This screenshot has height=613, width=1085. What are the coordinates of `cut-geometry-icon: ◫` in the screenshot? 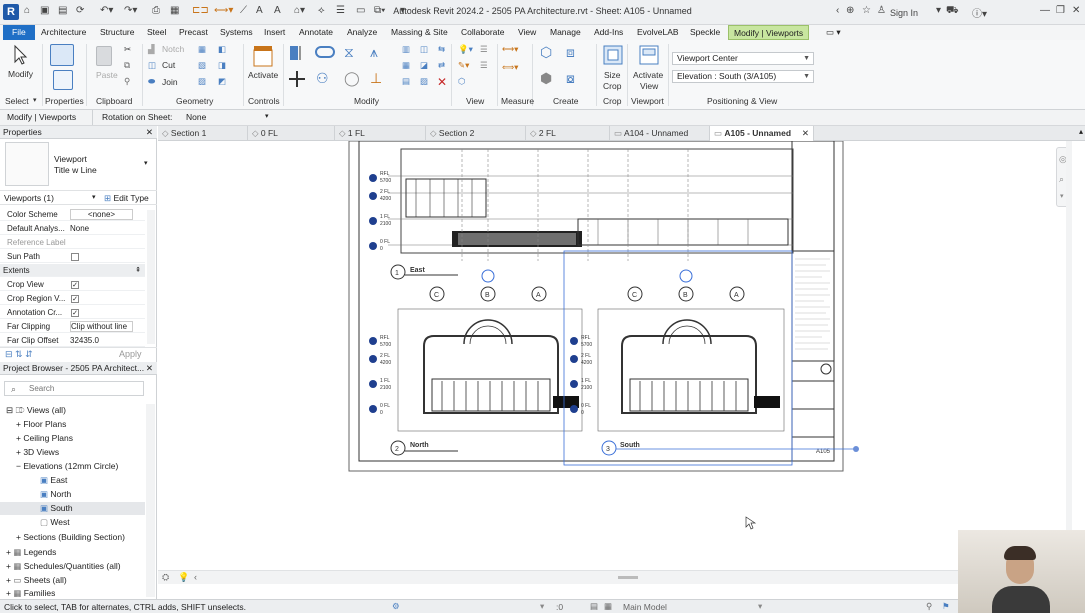 It's located at (152, 65).